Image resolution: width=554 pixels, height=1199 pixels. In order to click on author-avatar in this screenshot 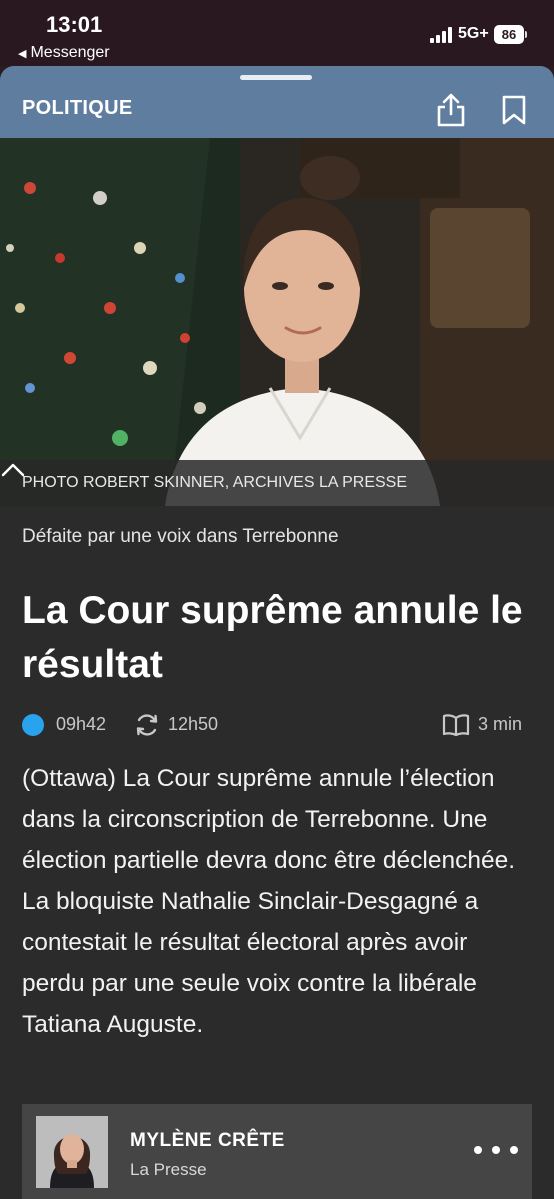, I will do `click(72, 1152)`.